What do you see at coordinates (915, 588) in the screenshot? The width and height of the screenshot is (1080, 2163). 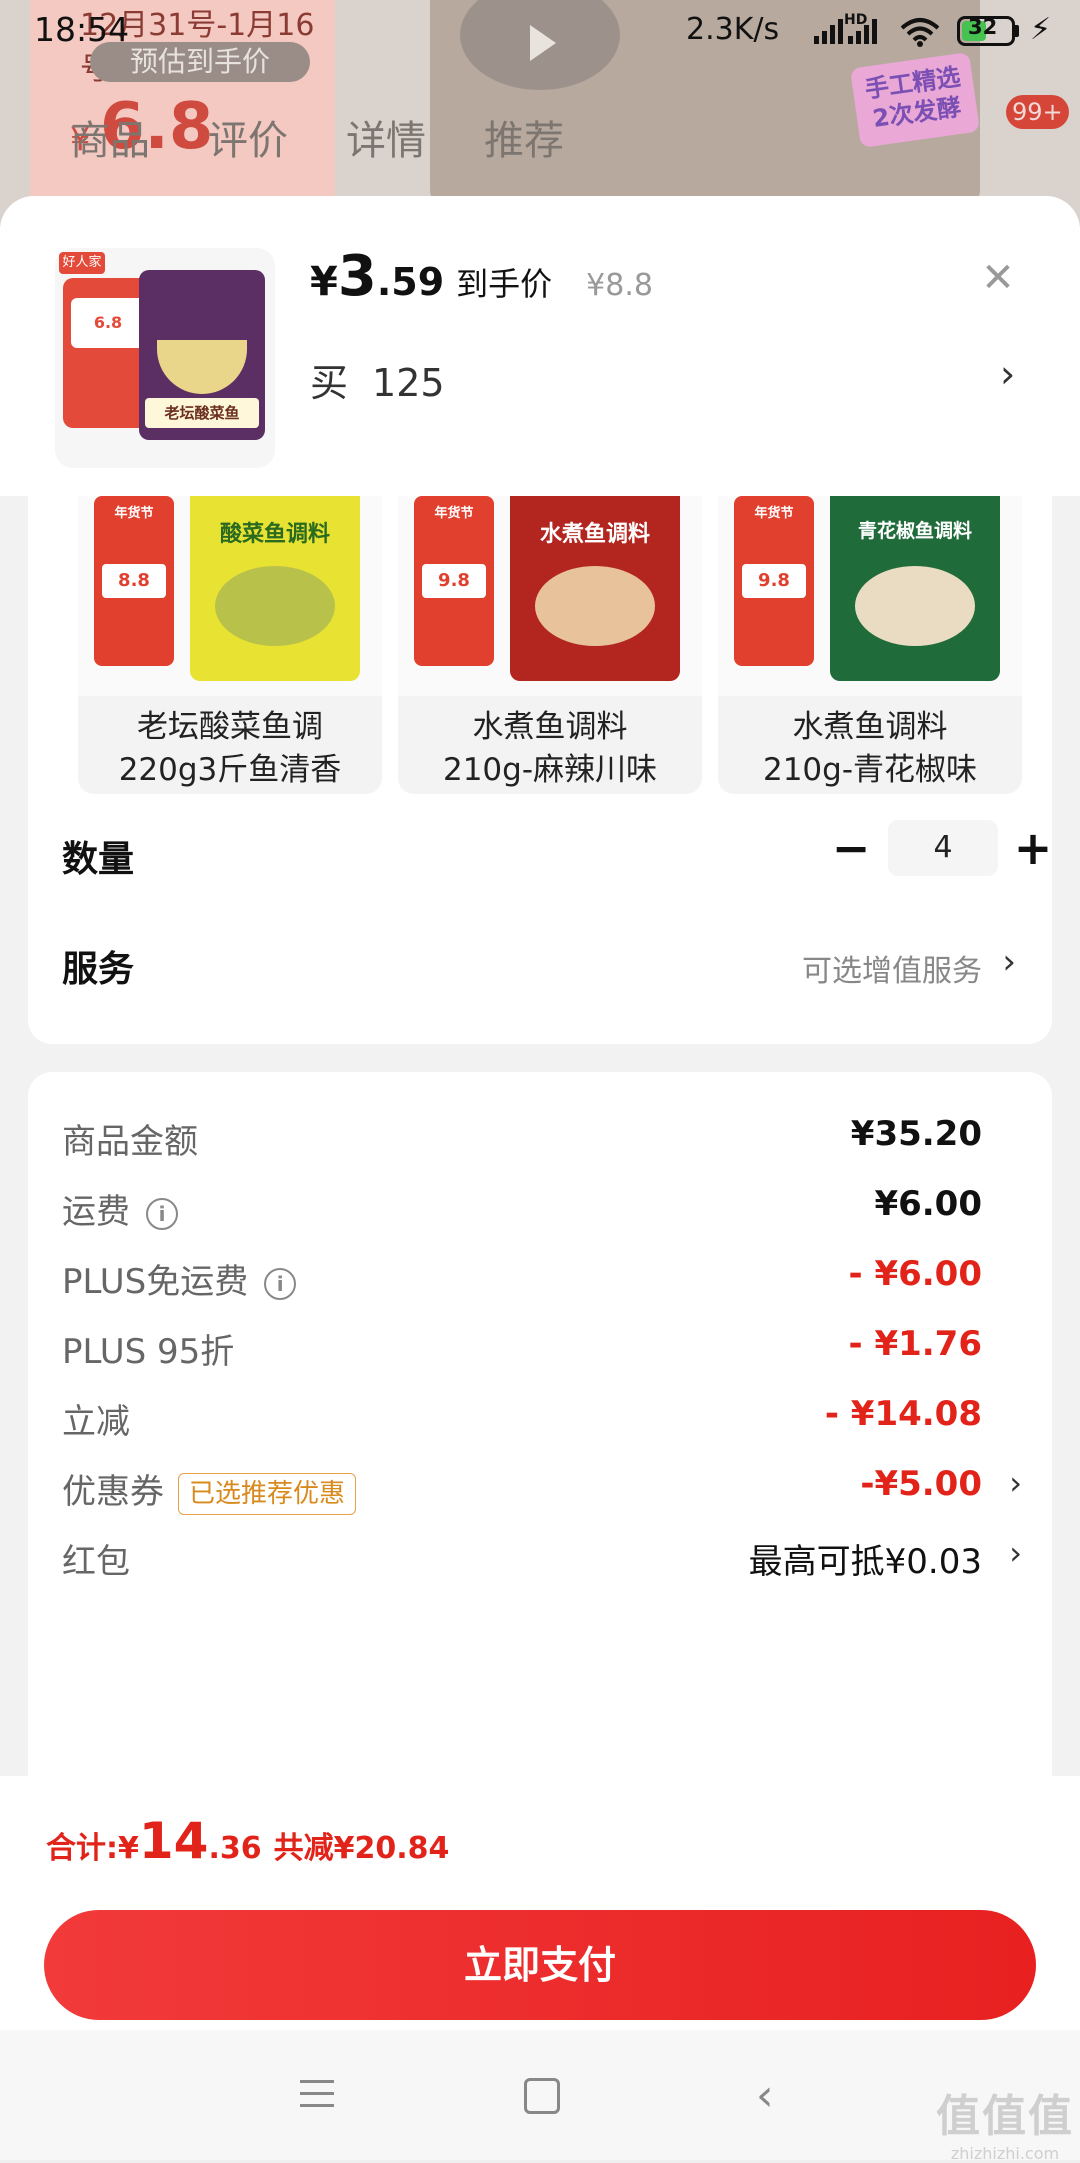 I see `variant-package: 青花椒鱼调料` at bounding box center [915, 588].